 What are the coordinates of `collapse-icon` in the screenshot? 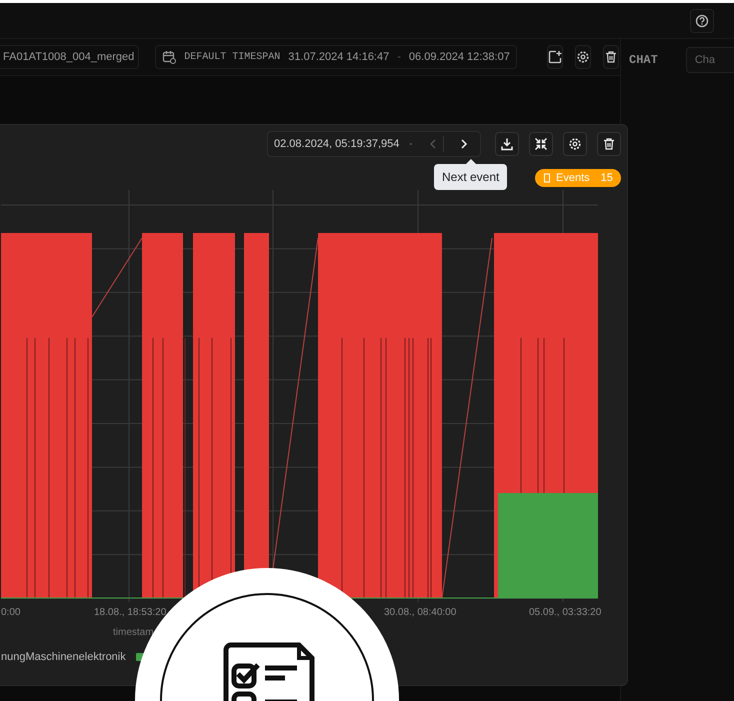 It's located at (541, 144).